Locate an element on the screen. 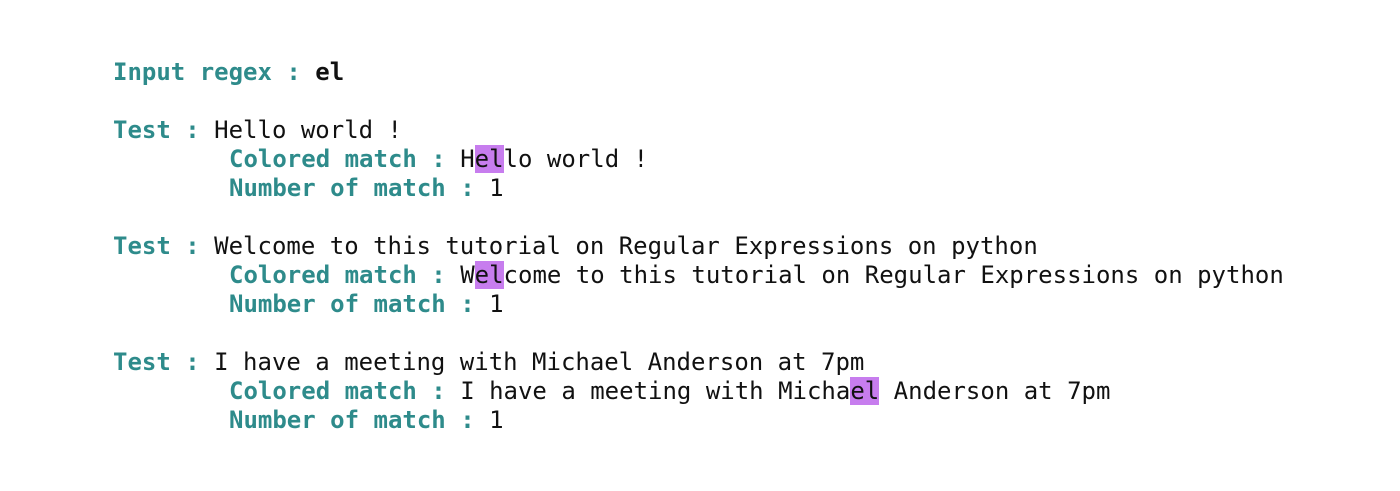 This screenshot has height=491, width=1400. regex-input-value: el is located at coordinates (330, 72).